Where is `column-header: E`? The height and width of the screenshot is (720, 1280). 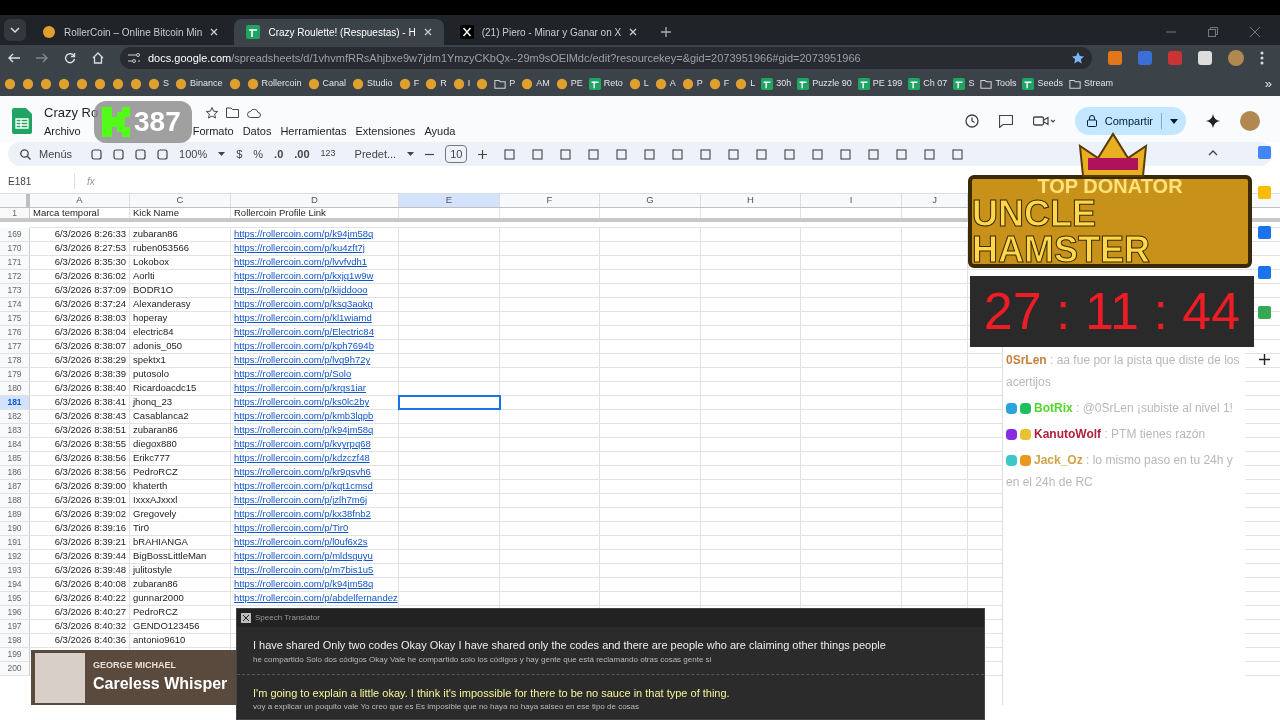
column-header: E is located at coordinates (449, 200).